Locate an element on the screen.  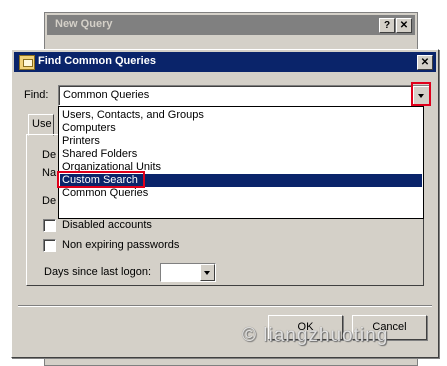
field-label-fragment: Na is located at coordinates (49, 173).